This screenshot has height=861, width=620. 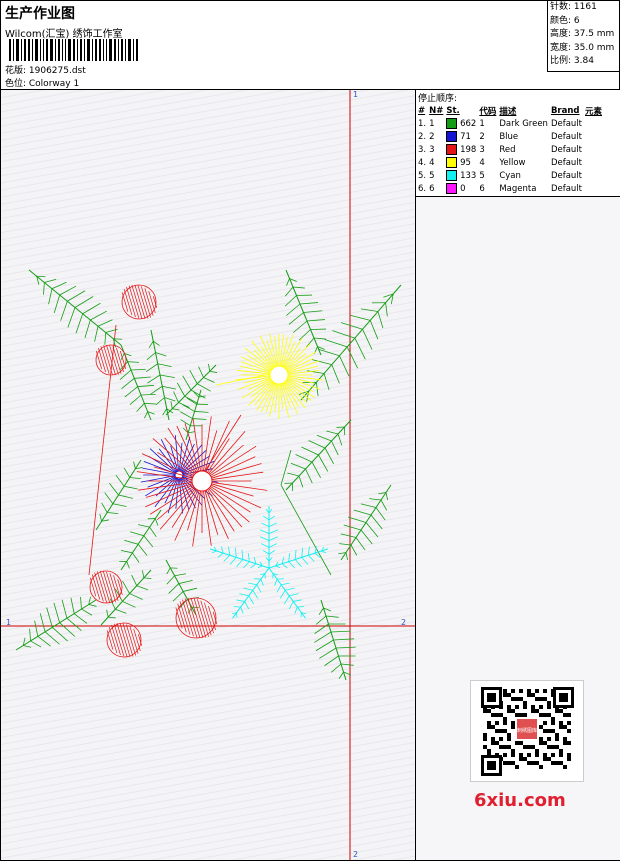 I want to click on row-element, so click(x=595, y=188).